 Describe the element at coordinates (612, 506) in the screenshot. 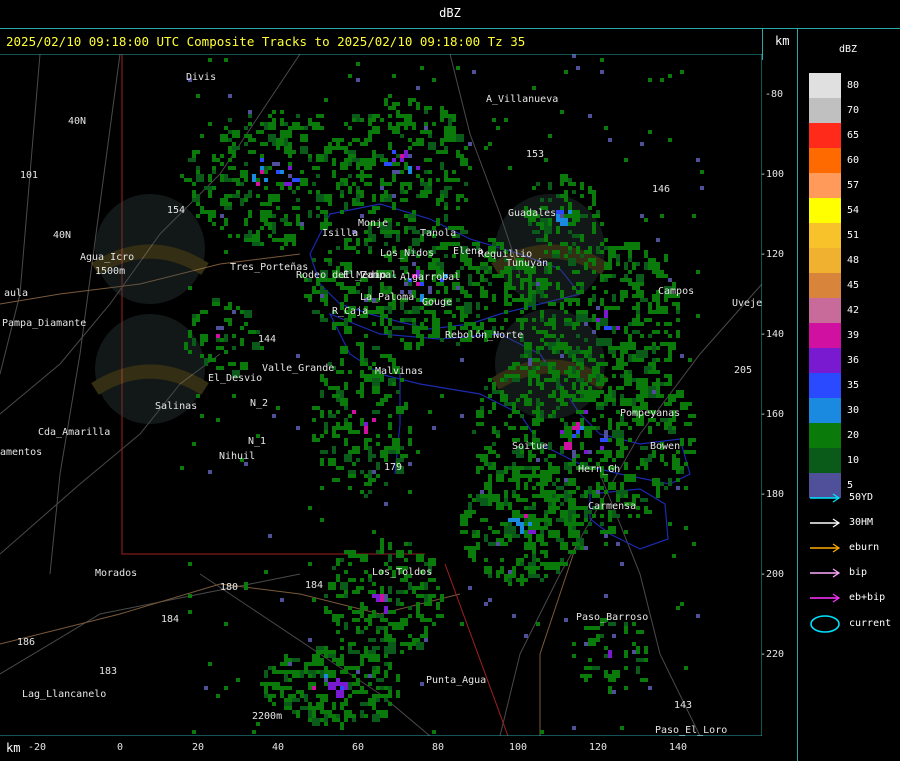

I see `place-label: Carmensa` at that location.